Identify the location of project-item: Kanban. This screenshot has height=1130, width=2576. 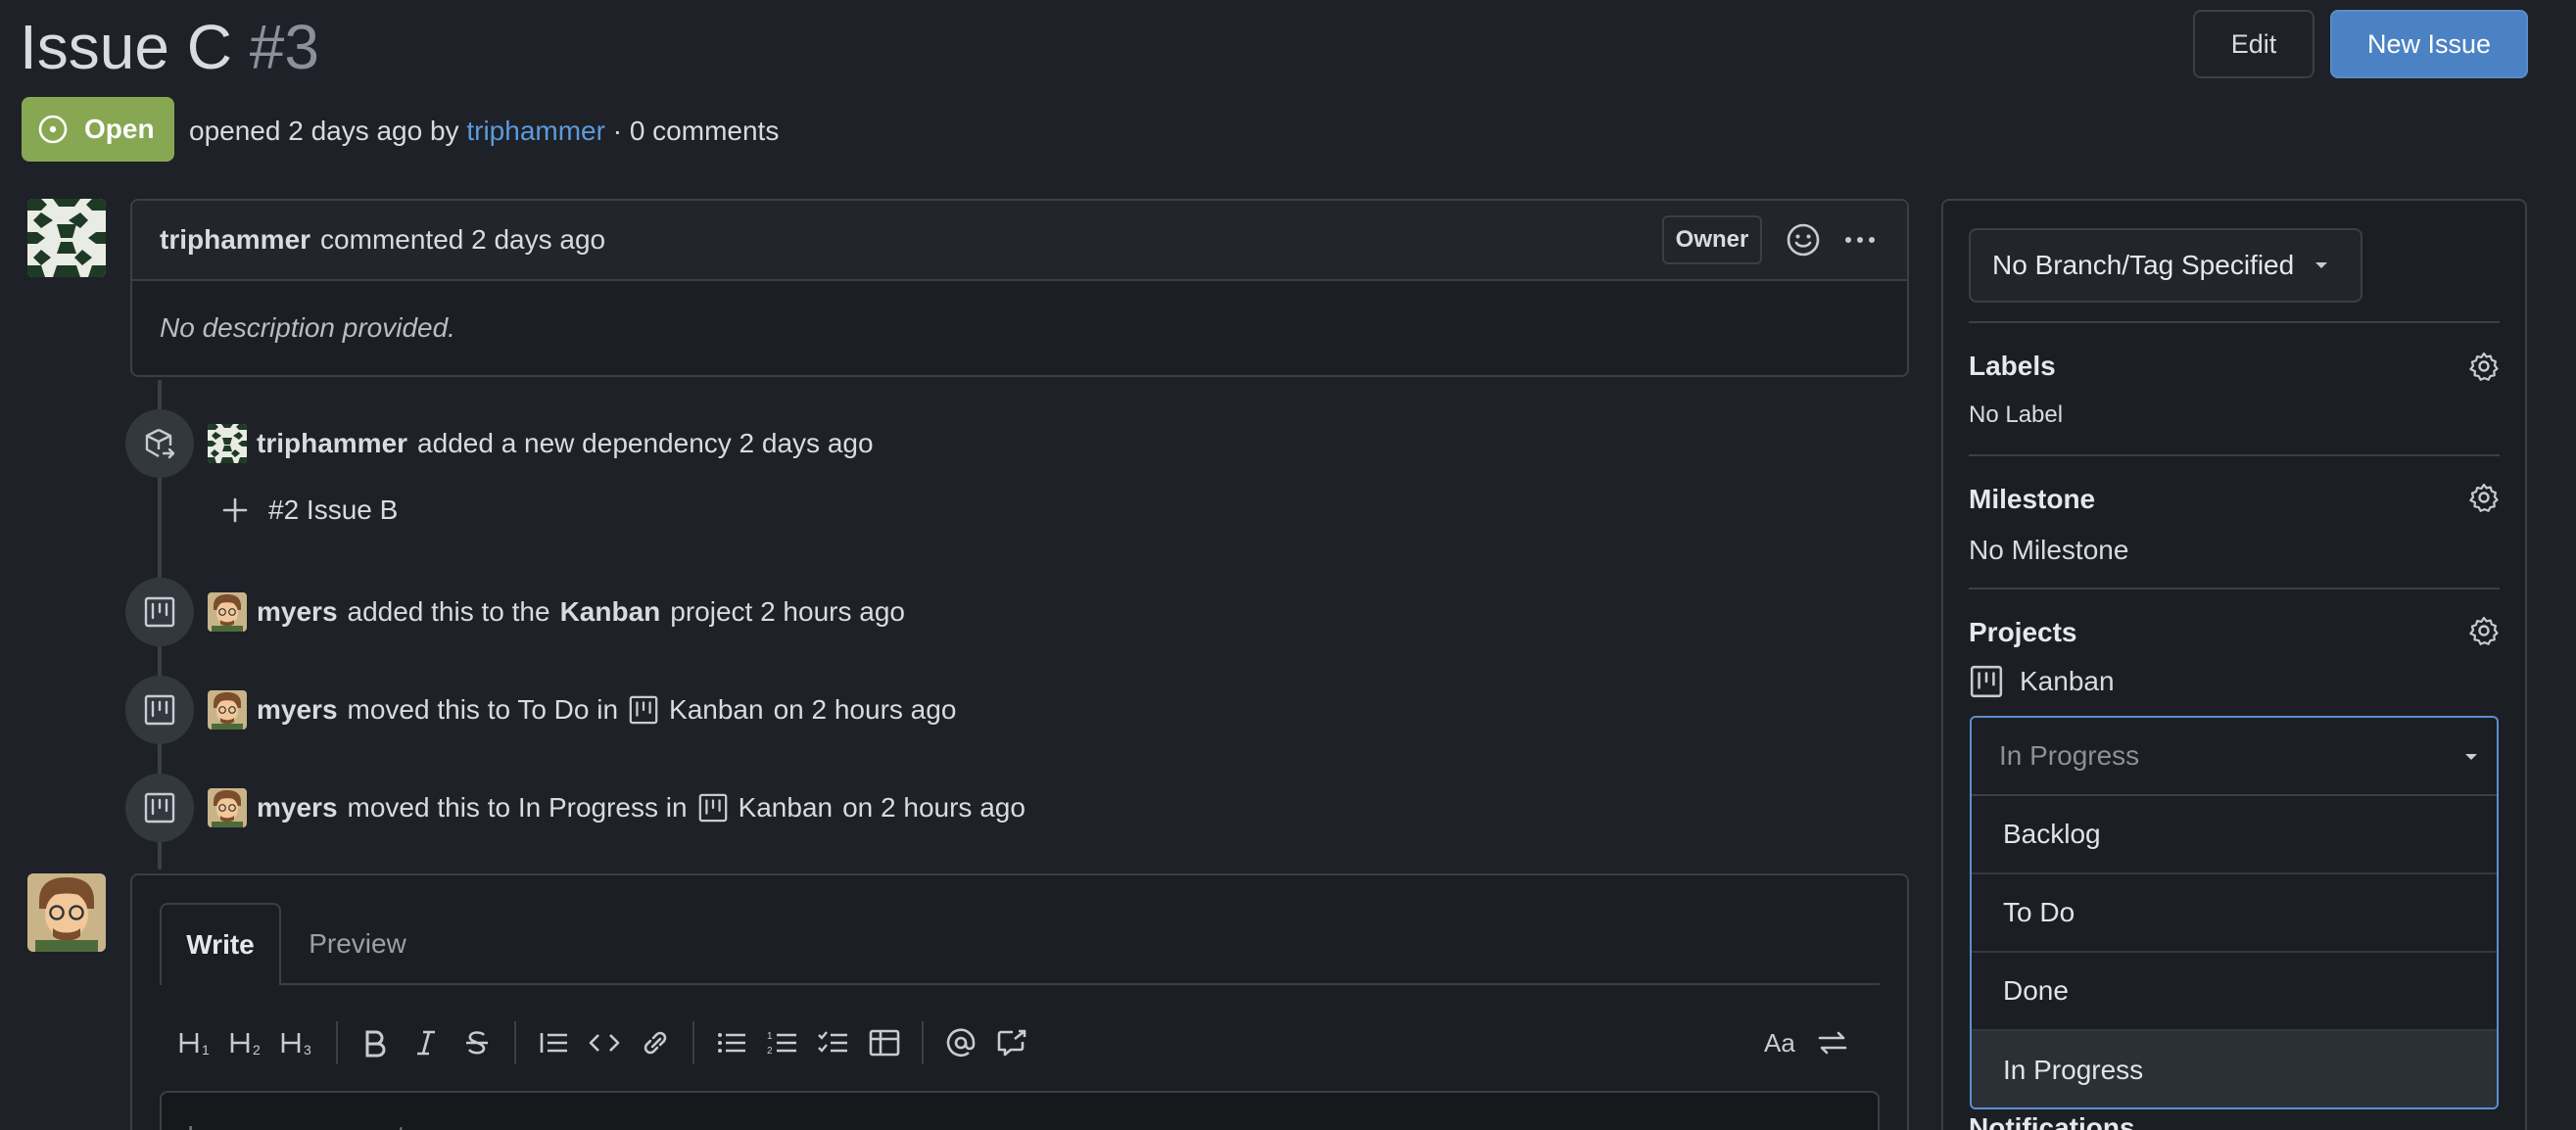
(2042, 681).